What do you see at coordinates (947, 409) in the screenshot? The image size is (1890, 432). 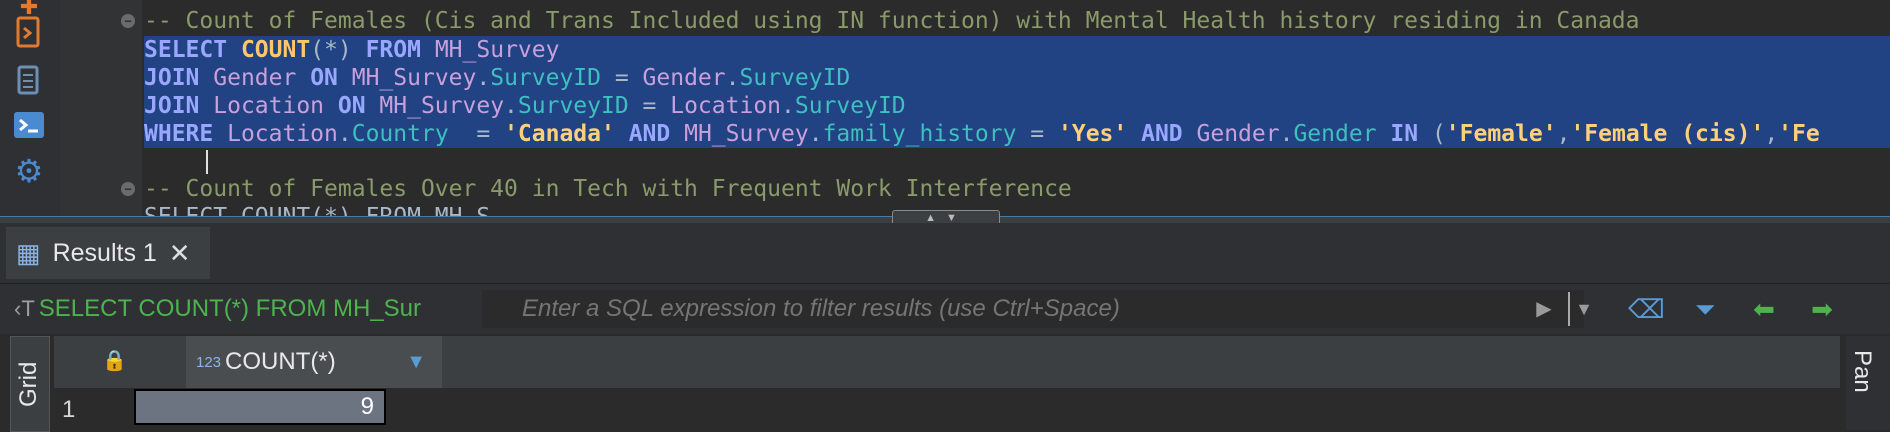 I see `table-row: 1 9` at bounding box center [947, 409].